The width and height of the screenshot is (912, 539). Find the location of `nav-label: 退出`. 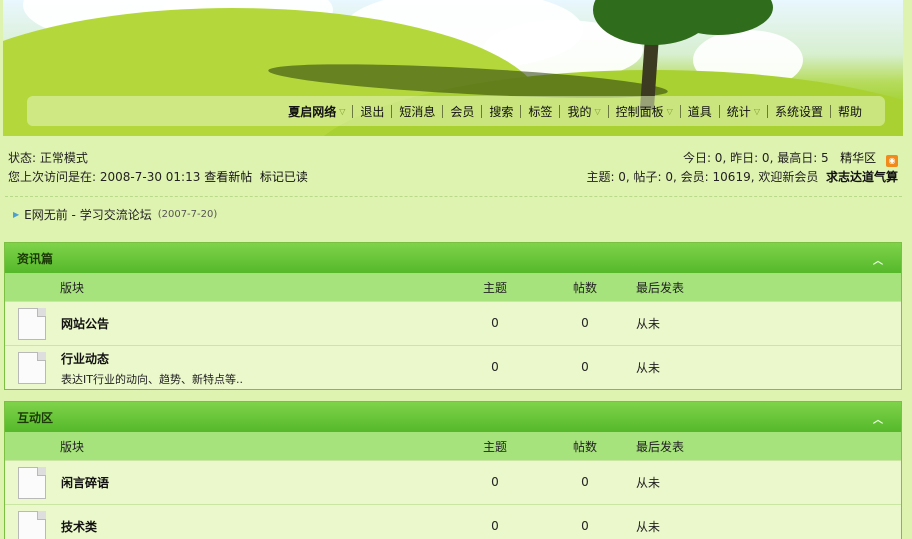

nav-label: 退出 is located at coordinates (372, 111).